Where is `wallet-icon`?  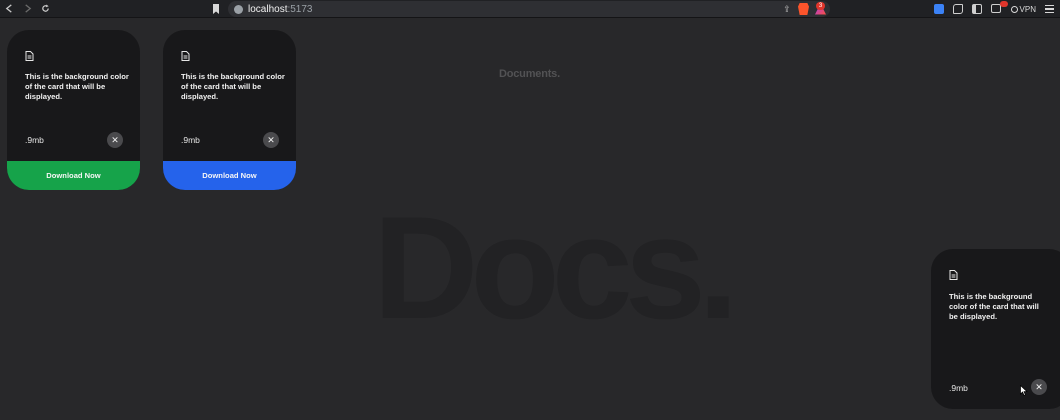 wallet-icon is located at coordinates (999, 7).